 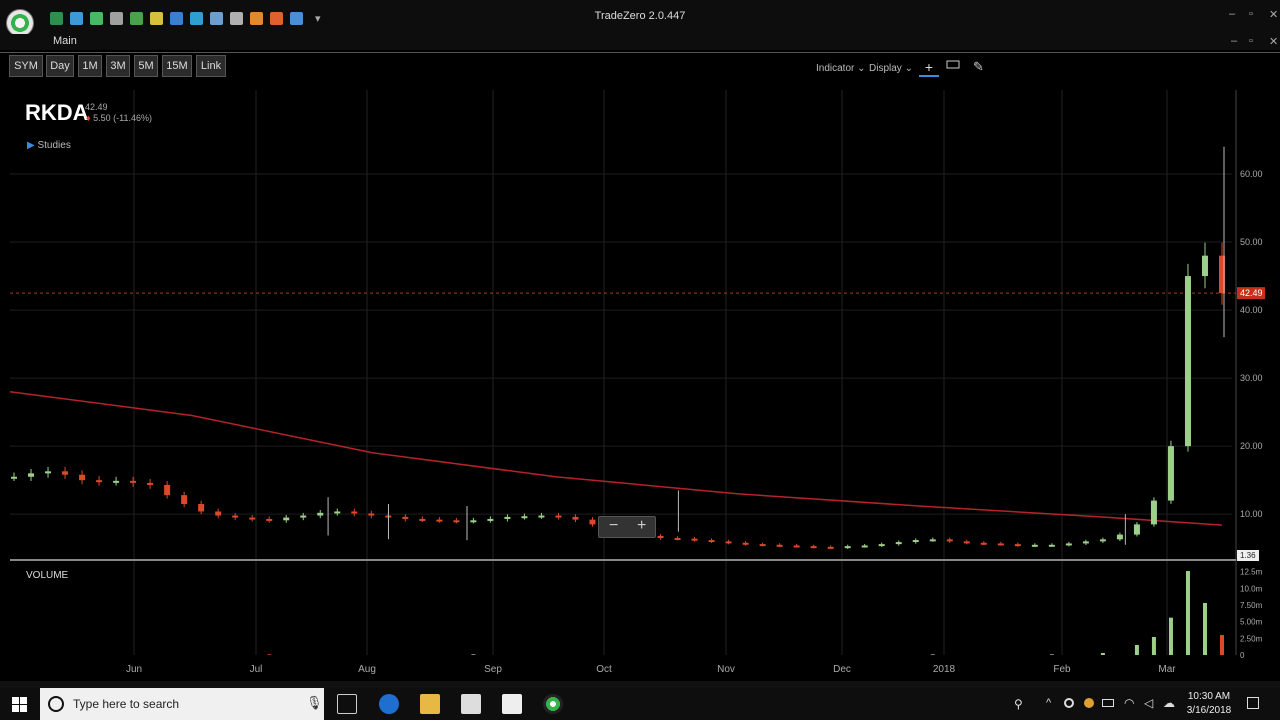 What do you see at coordinates (118, 66) in the screenshot?
I see `timeframe-button-3m: 3M` at bounding box center [118, 66].